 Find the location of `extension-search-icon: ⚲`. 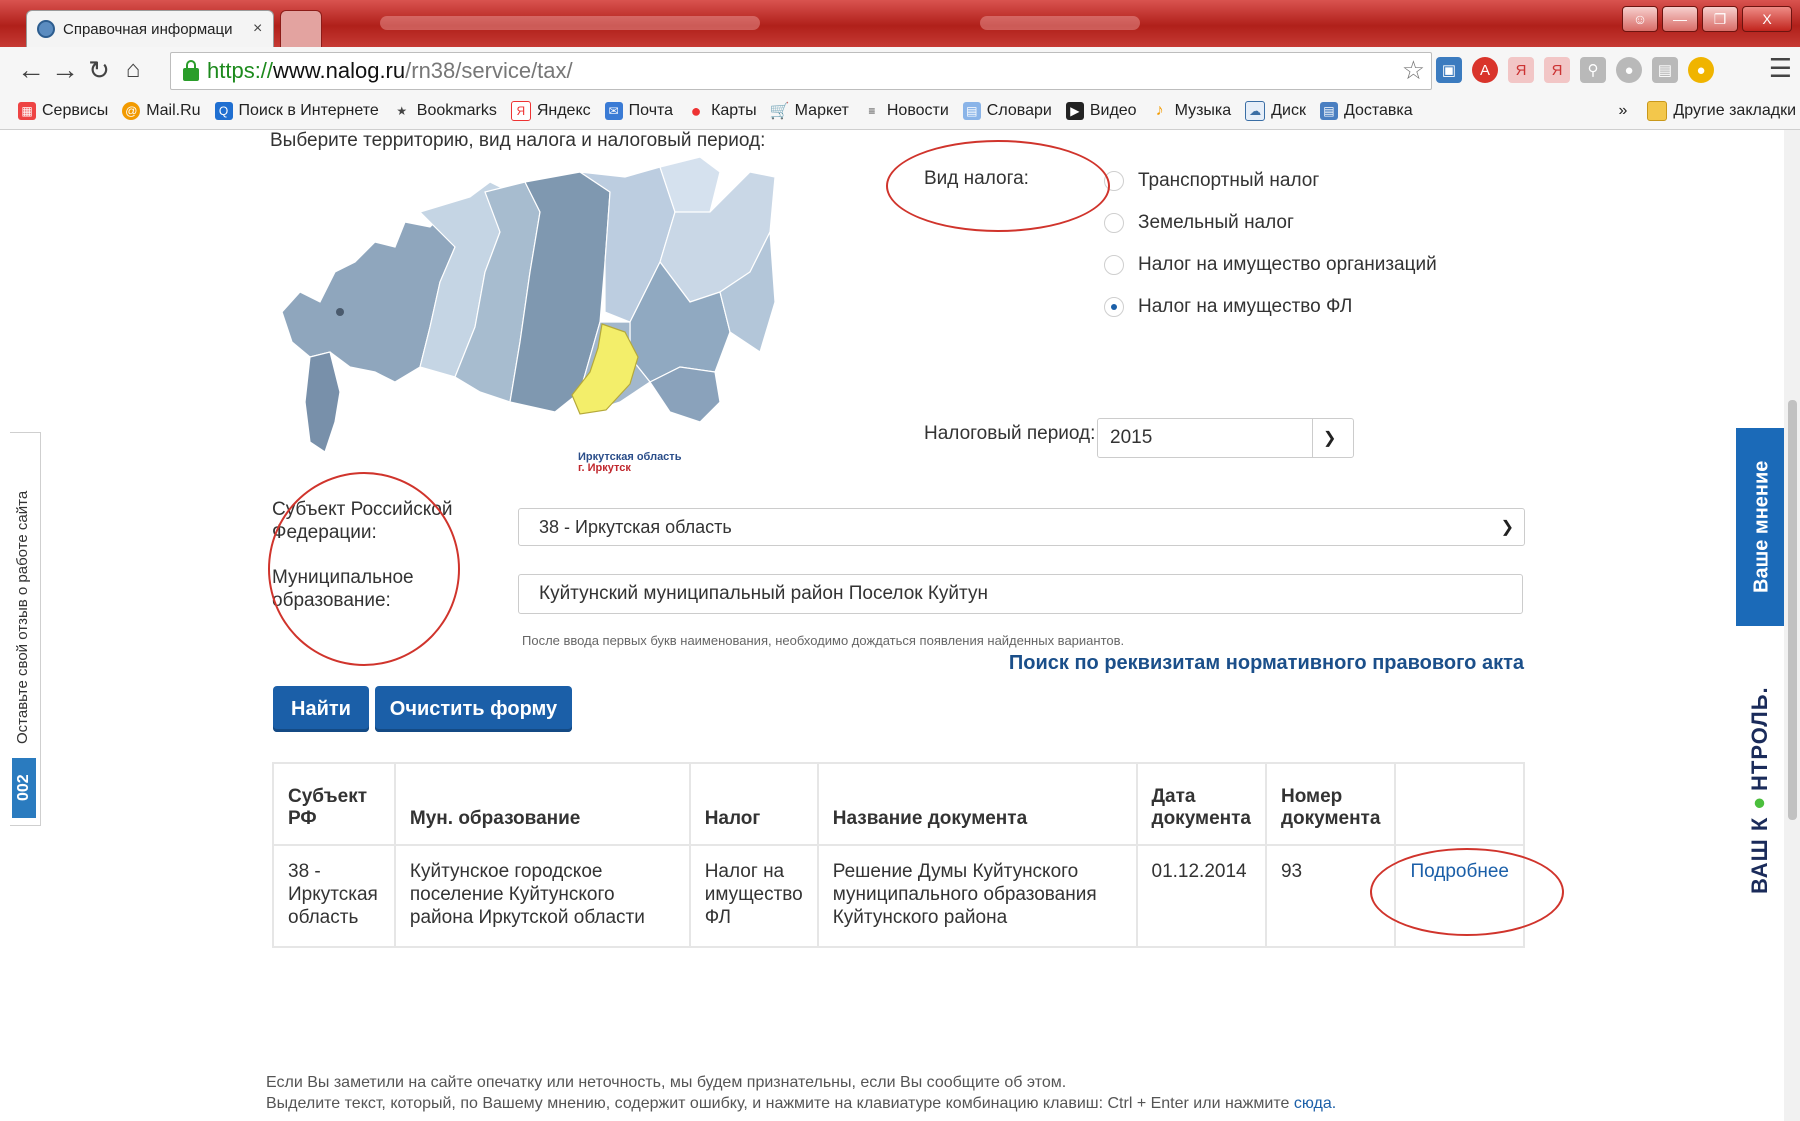

extension-search-icon: ⚲ is located at coordinates (1593, 70).